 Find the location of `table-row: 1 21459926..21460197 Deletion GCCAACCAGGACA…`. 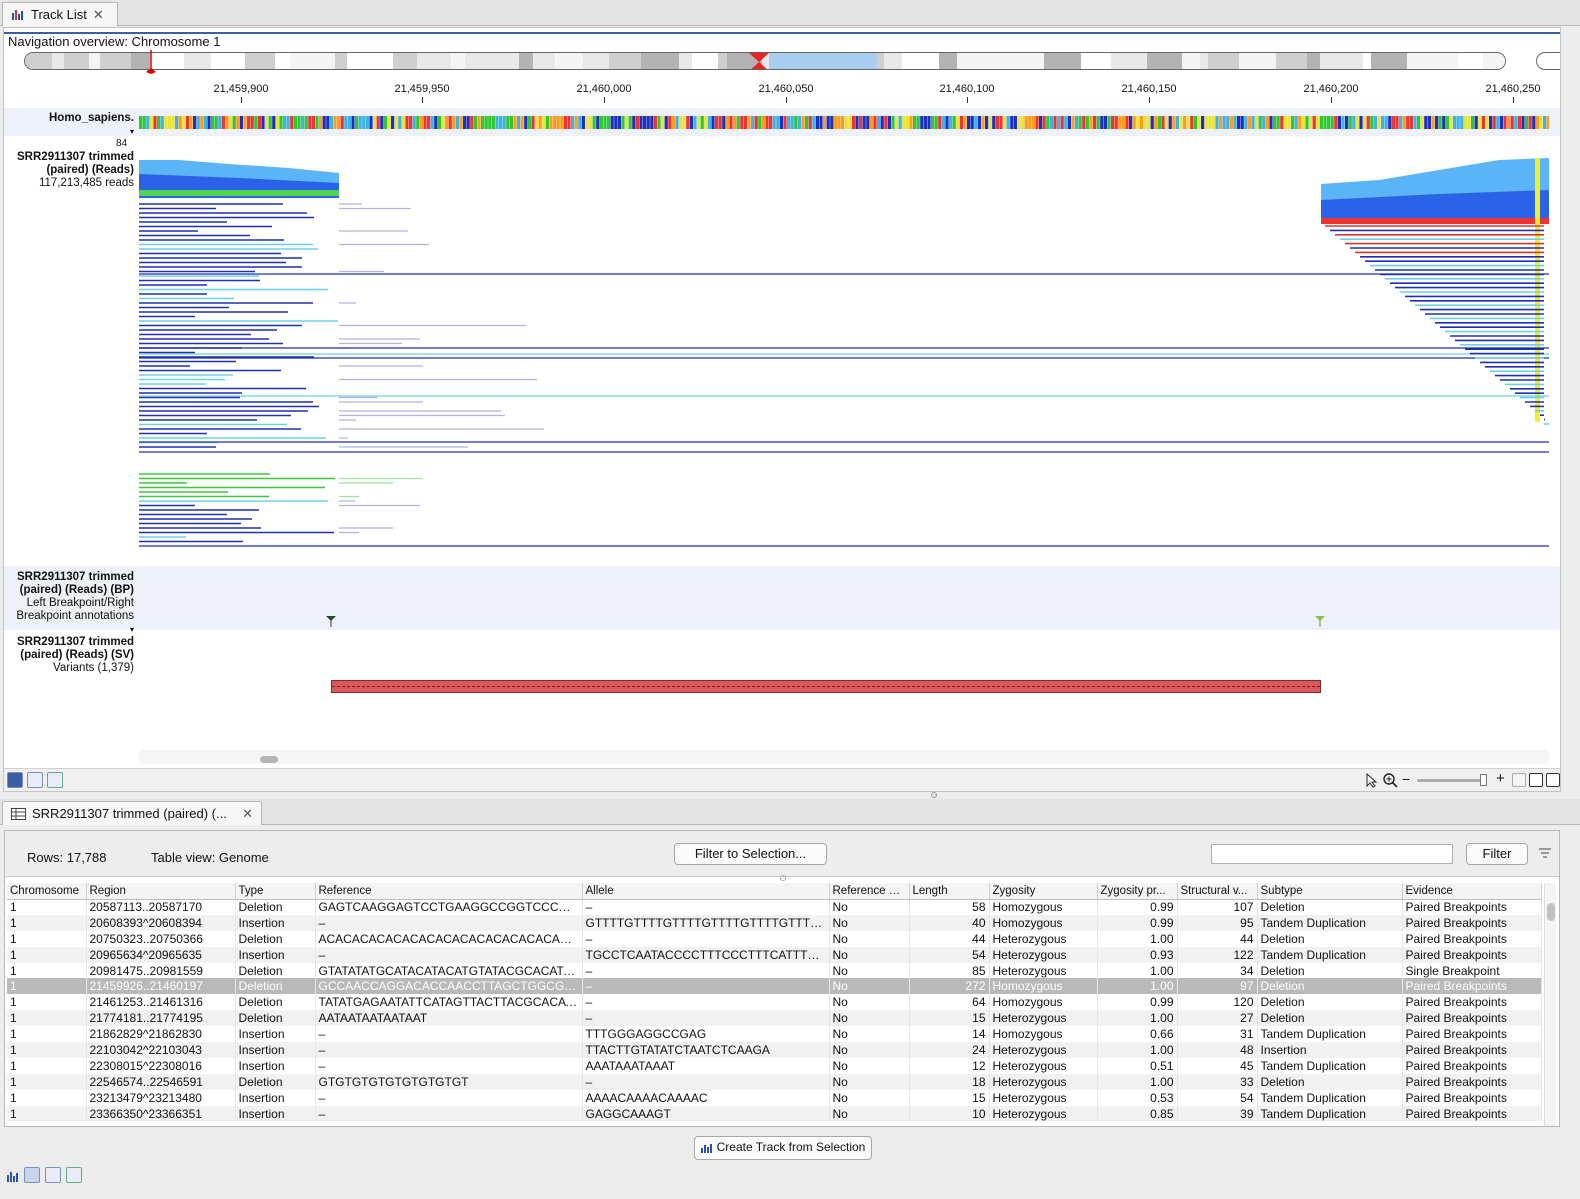

table-row: 1 21459926..21460197 Deletion GCCAACCAGGACA… is located at coordinates (774, 986).